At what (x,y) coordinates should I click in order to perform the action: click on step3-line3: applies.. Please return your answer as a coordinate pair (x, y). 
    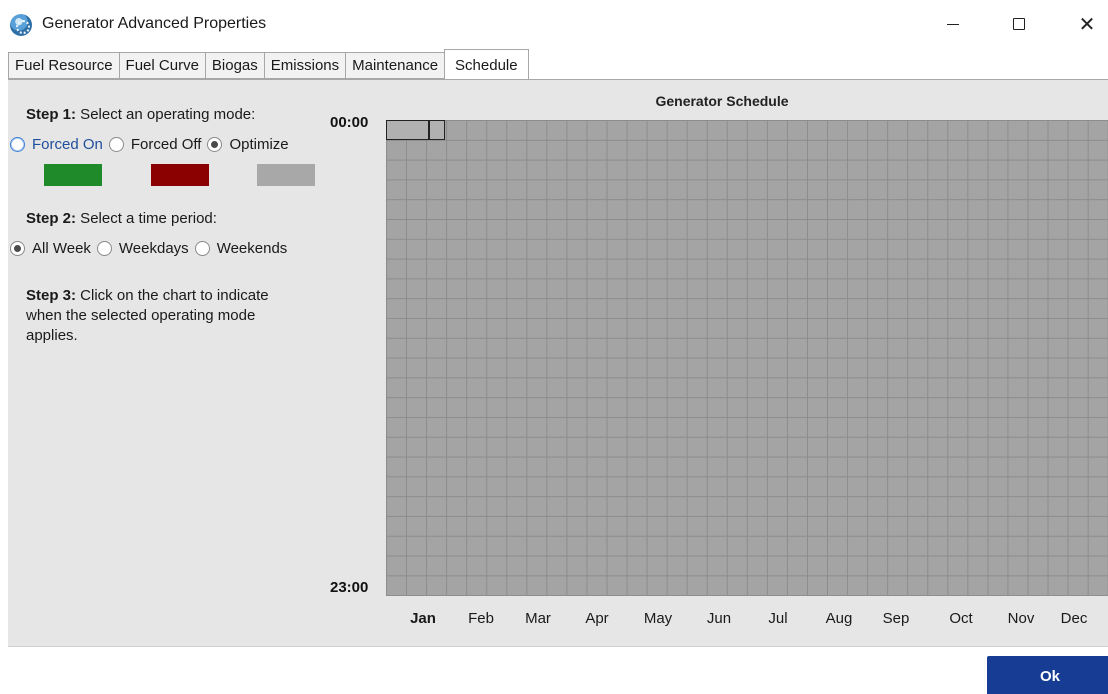
    Looking at the image, I should click on (52, 335).